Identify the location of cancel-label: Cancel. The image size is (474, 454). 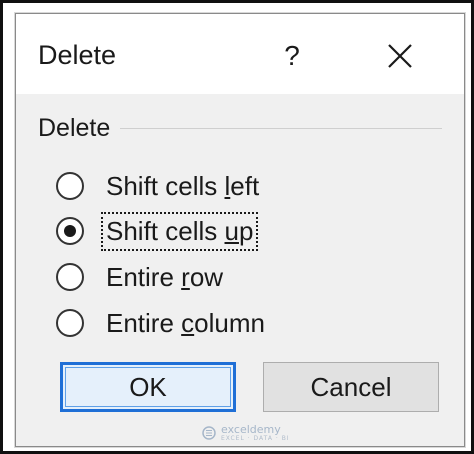
(351, 386).